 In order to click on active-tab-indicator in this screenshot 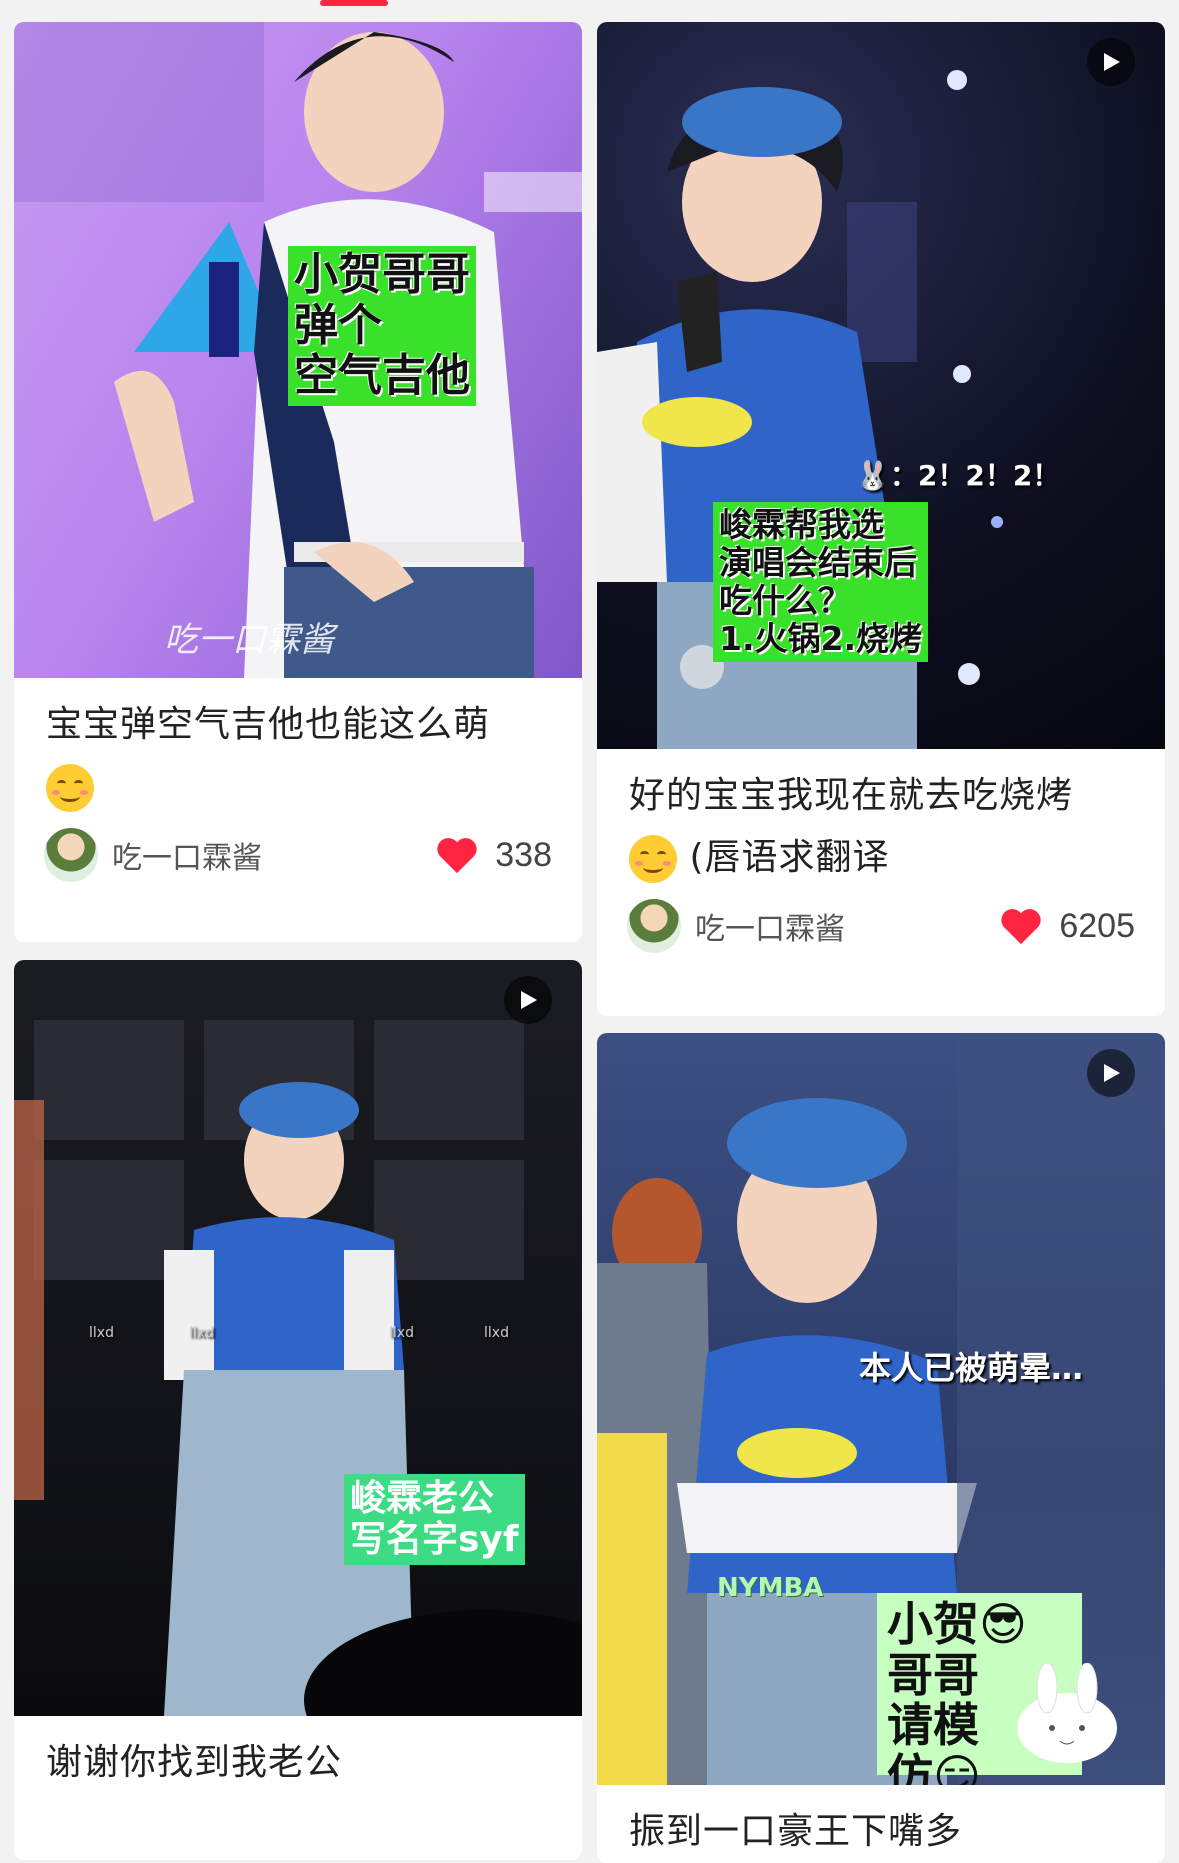, I will do `click(354, 3)`.